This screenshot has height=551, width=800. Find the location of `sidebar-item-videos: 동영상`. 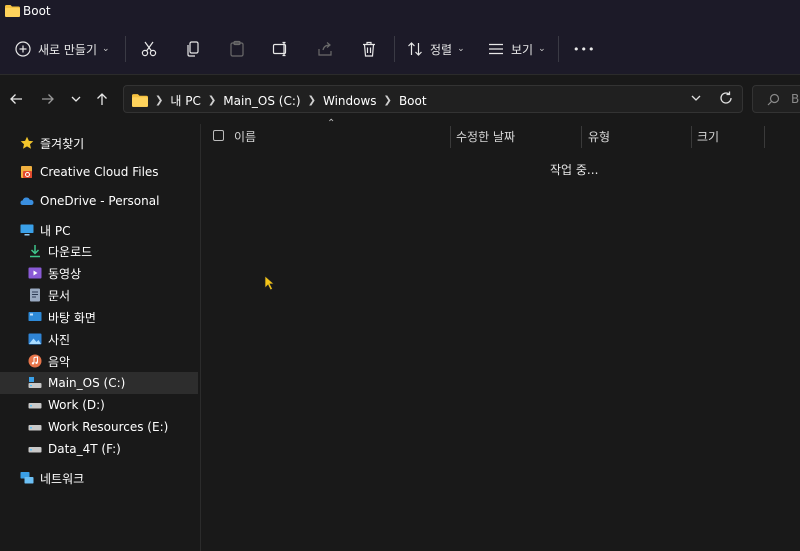

sidebar-item-videos: 동영상 is located at coordinates (54, 273).